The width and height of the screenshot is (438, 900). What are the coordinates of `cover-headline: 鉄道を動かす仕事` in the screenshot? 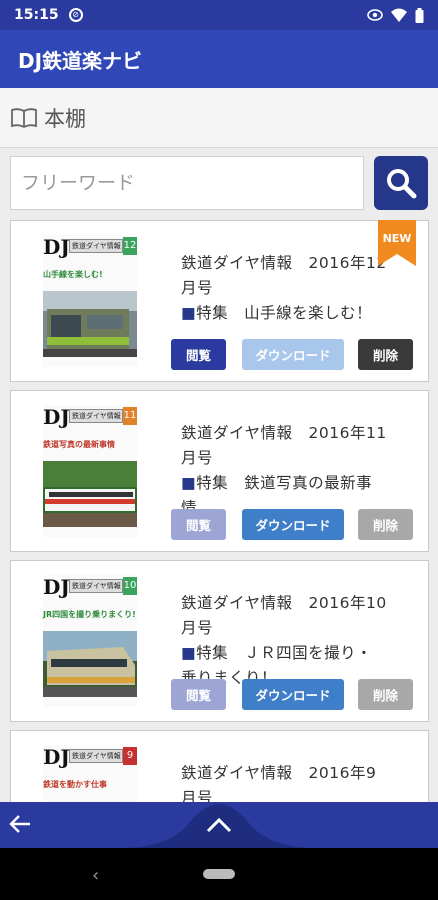 It's located at (75, 784).